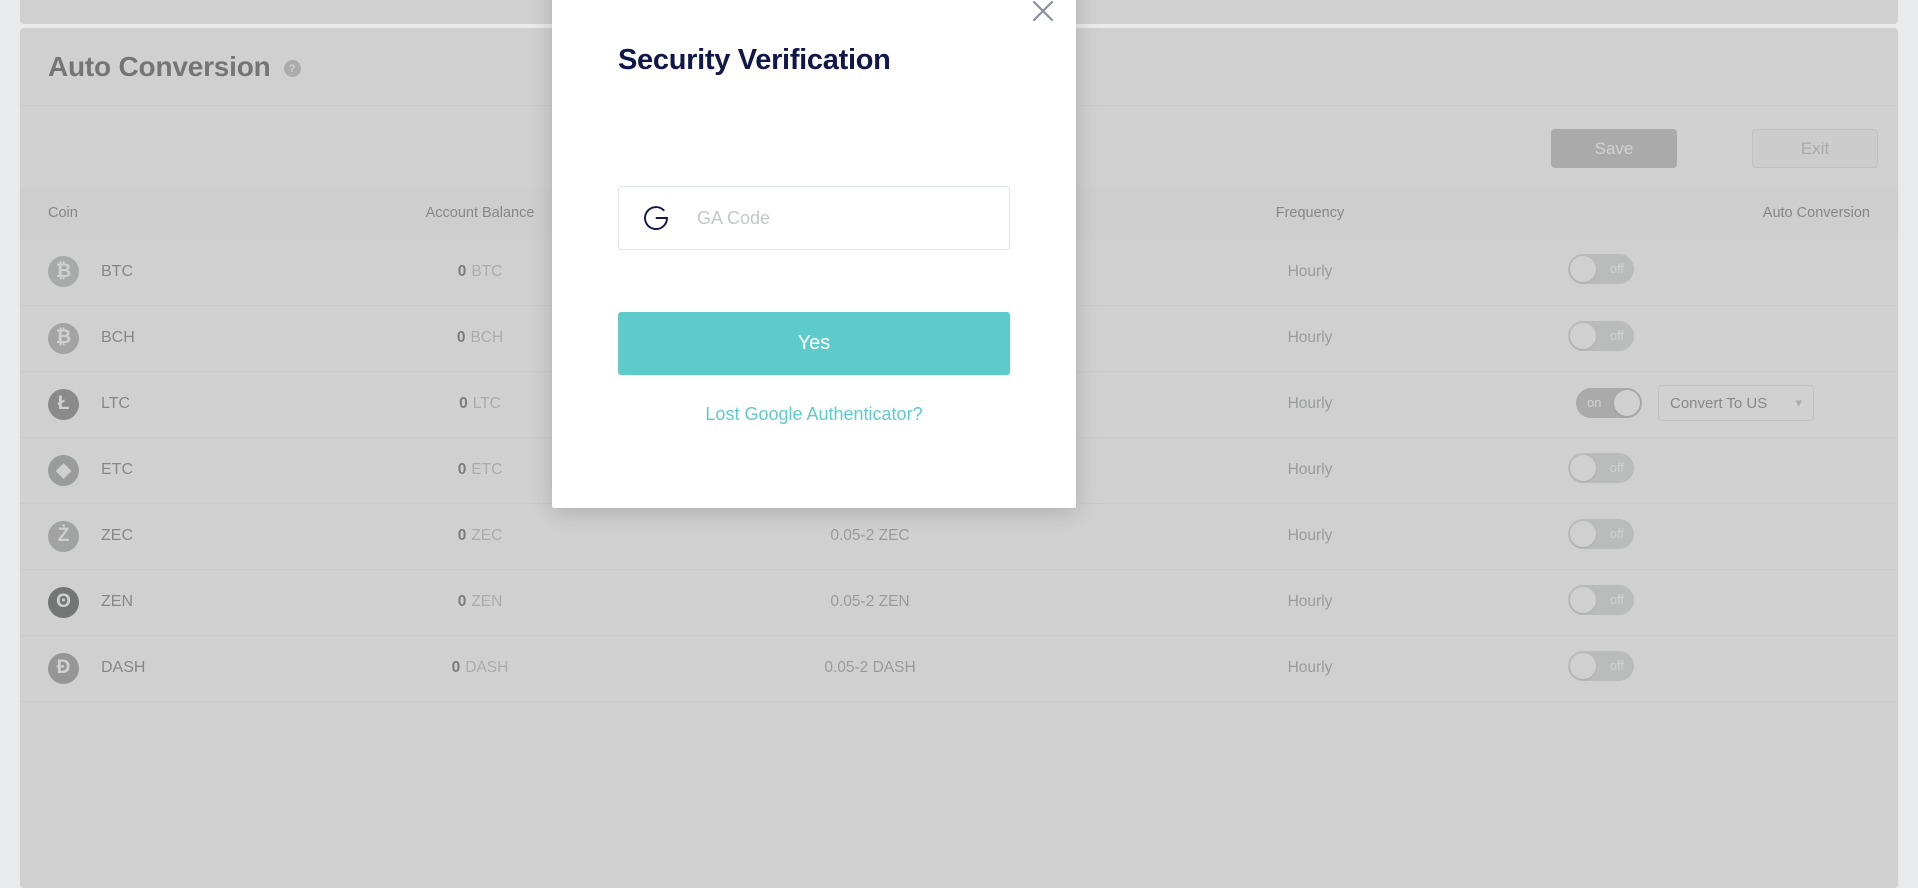 This screenshot has width=1918, height=888. What do you see at coordinates (842, 218) in the screenshot?
I see `ga-code-input` at bounding box center [842, 218].